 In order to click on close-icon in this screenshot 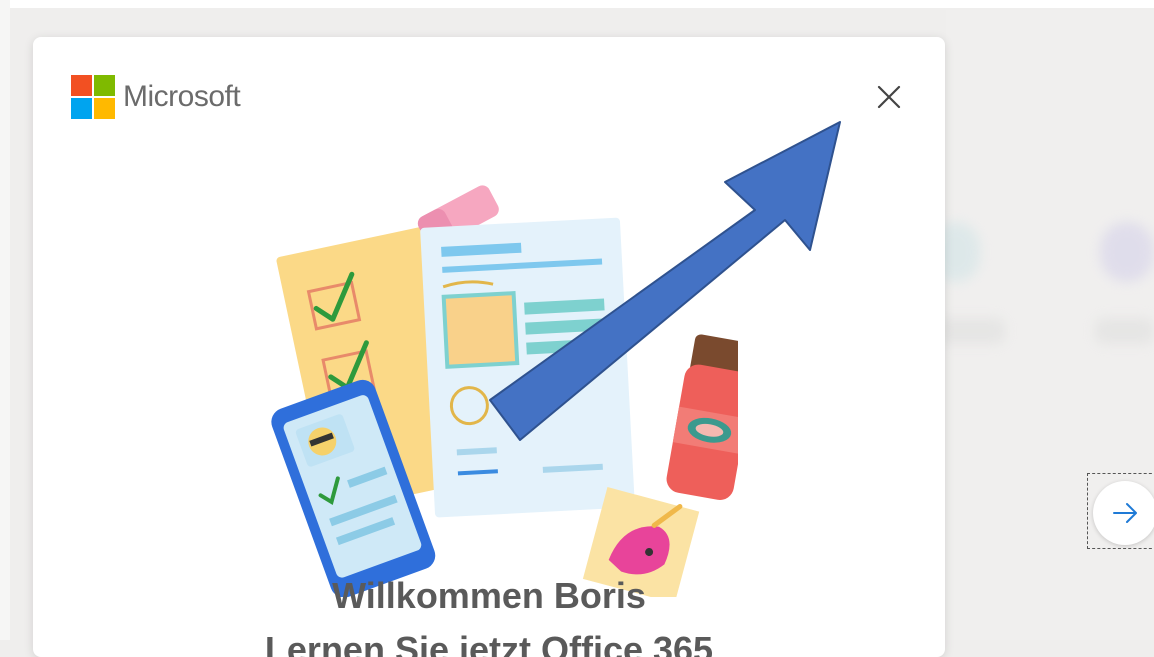, I will do `click(889, 97)`.